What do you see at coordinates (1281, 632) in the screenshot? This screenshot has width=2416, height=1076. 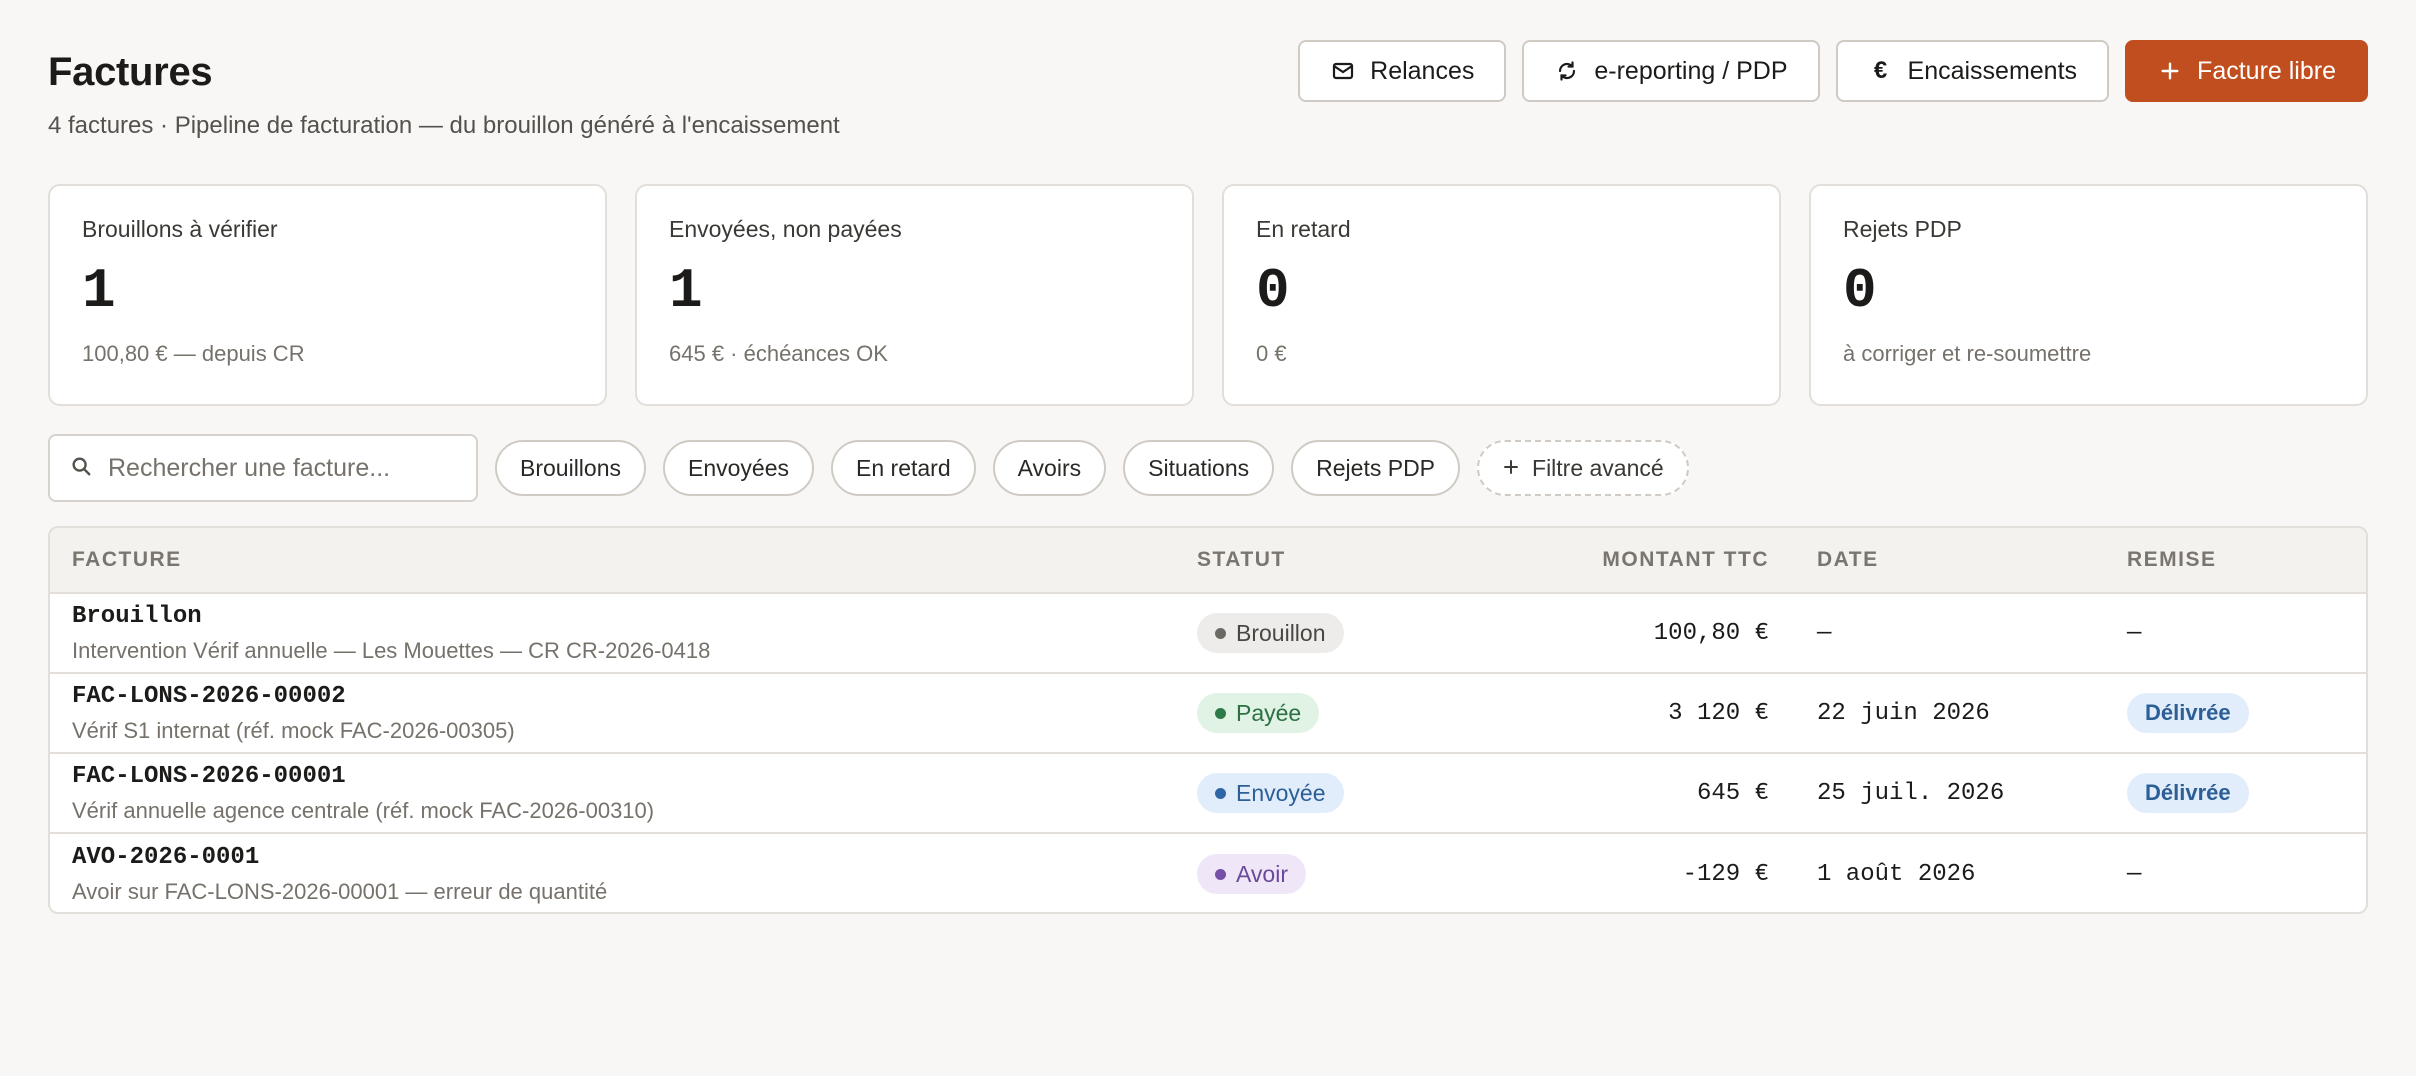 I see `status-label: Brouillon` at bounding box center [1281, 632].